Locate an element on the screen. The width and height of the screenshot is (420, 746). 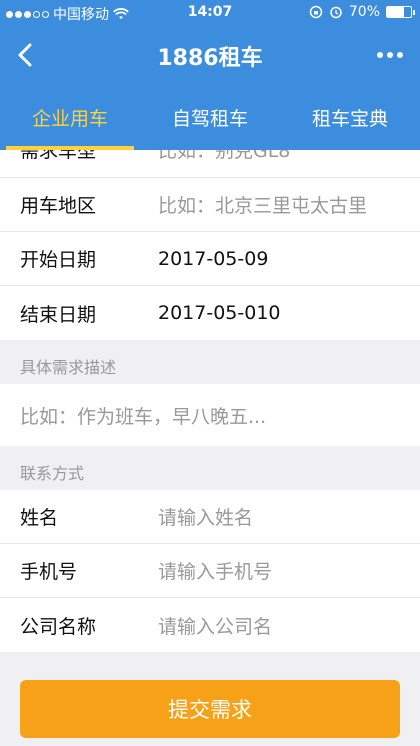
car-model-label: 需求车型 is located at coordinates (58, 156).